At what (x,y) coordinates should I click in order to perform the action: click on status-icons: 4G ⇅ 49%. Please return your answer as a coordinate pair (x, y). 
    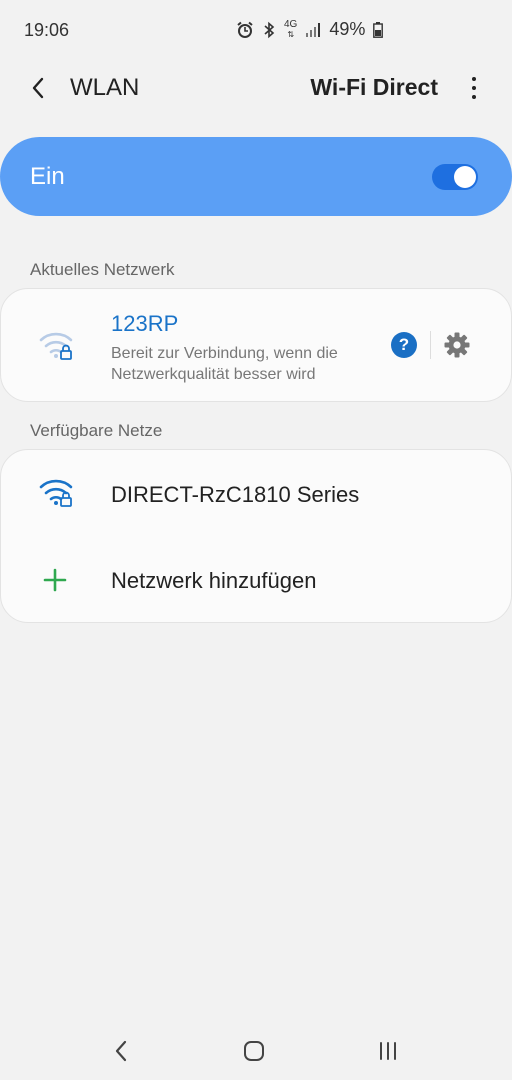
    Looking at the image, I should click on (310, 29).